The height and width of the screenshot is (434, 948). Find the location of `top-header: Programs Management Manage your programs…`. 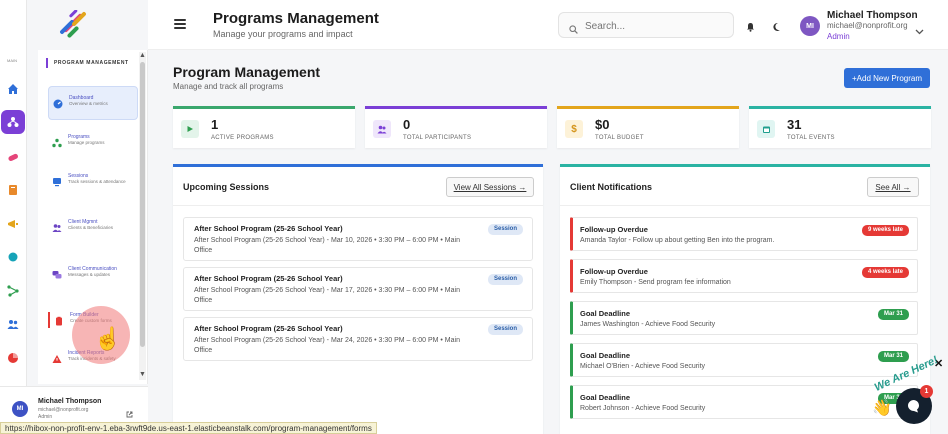

top-header: Programs Management Manage your programs… is located at coordinates (548, 25).